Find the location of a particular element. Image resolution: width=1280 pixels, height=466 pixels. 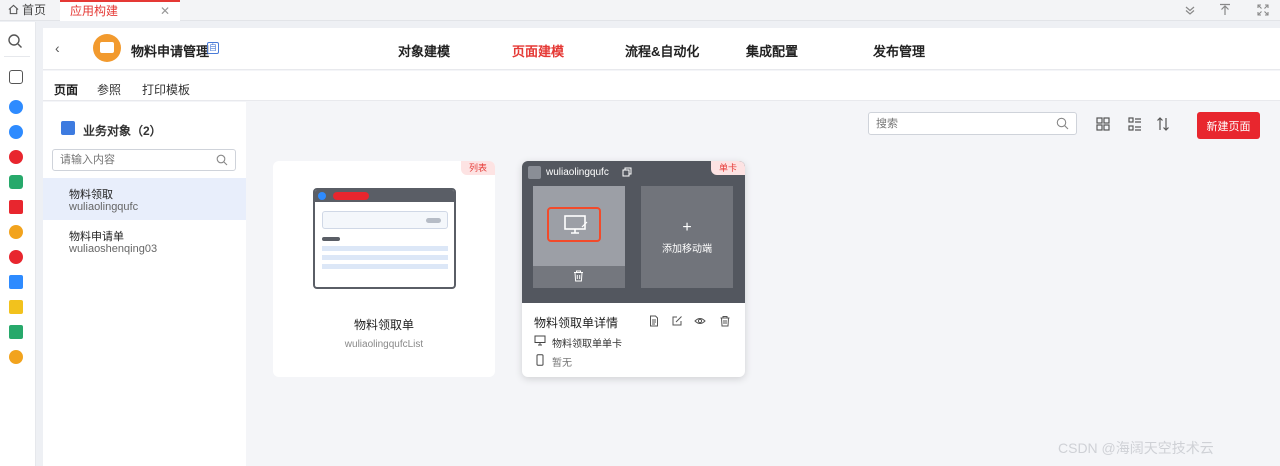

subtab-pages: 页面 is located at coordinates (66, 94).